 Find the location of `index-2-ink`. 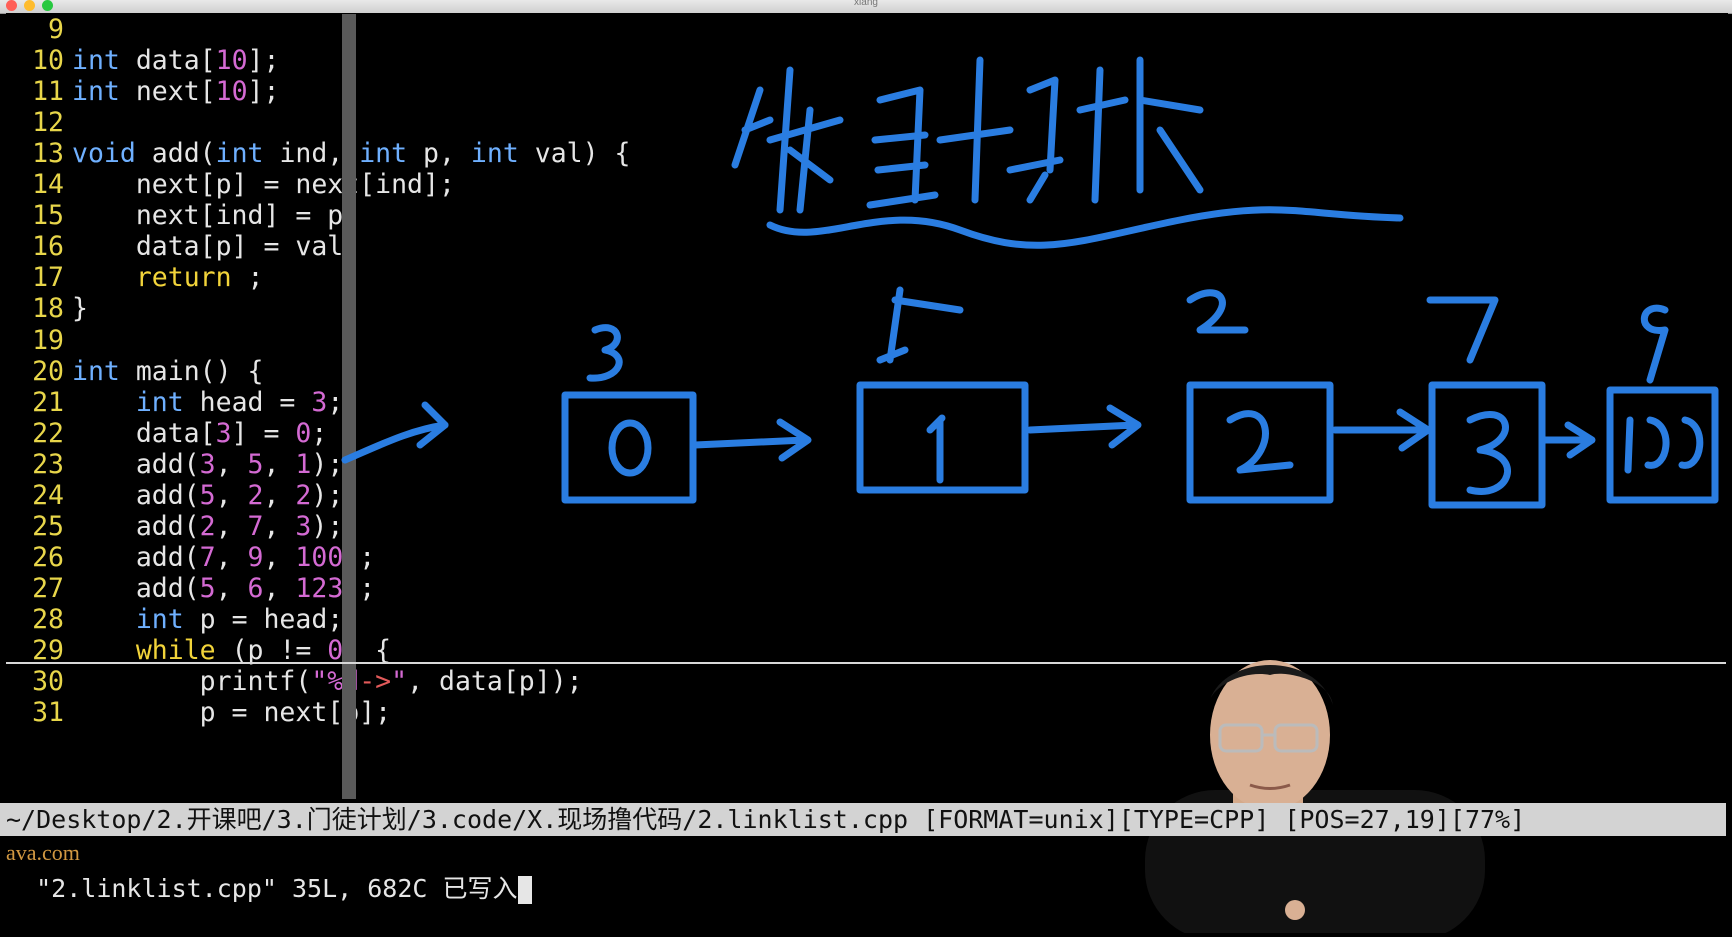

index-2-ink is located at coordinates (1217, 311).